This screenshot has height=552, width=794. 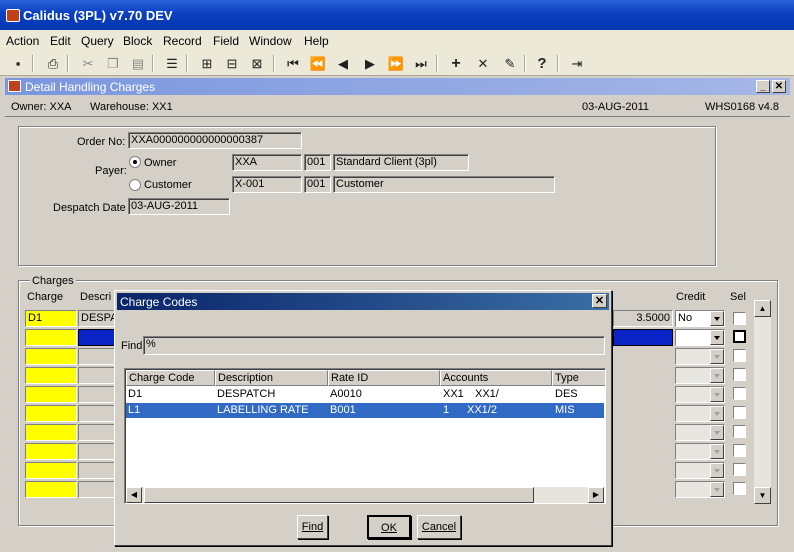 What do you see at coordinates (365, 410) in the screenshot?
I see `list-item-selected: L1 LABELLING RATE B001 1 XX1/2 MIS` at bounding box center [365, 410].